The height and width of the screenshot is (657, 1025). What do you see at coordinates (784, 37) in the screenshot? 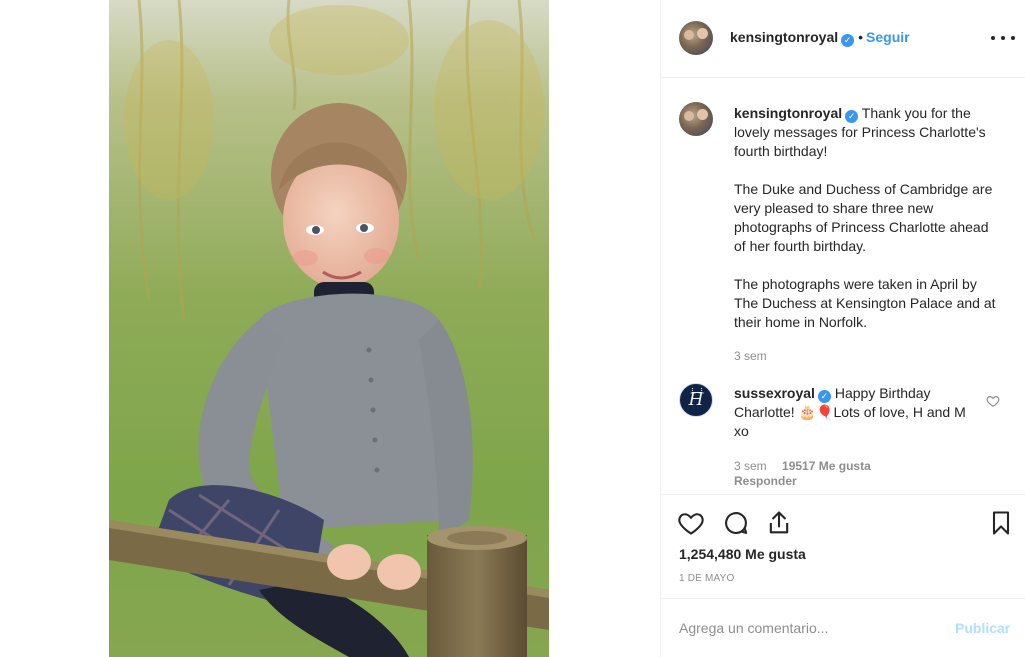
I see `author-username: kensingtonroyal` at bounding box center [784, 37].